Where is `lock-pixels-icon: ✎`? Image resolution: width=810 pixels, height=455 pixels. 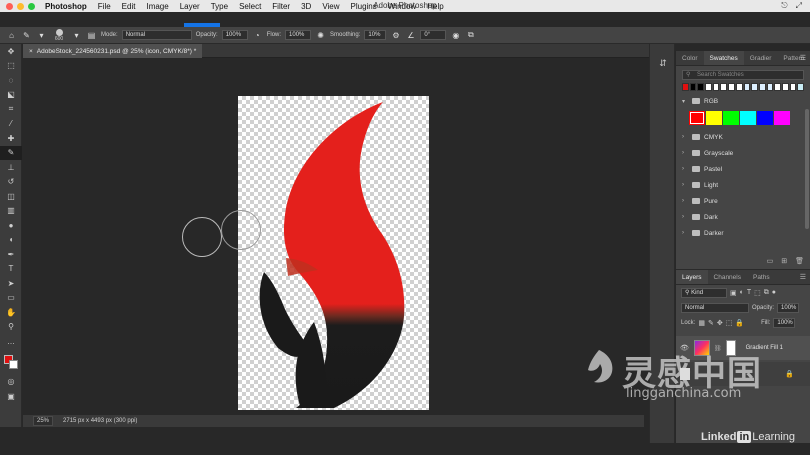
lock-pixels-icon: ✎ is located at coordinates (711, 323).